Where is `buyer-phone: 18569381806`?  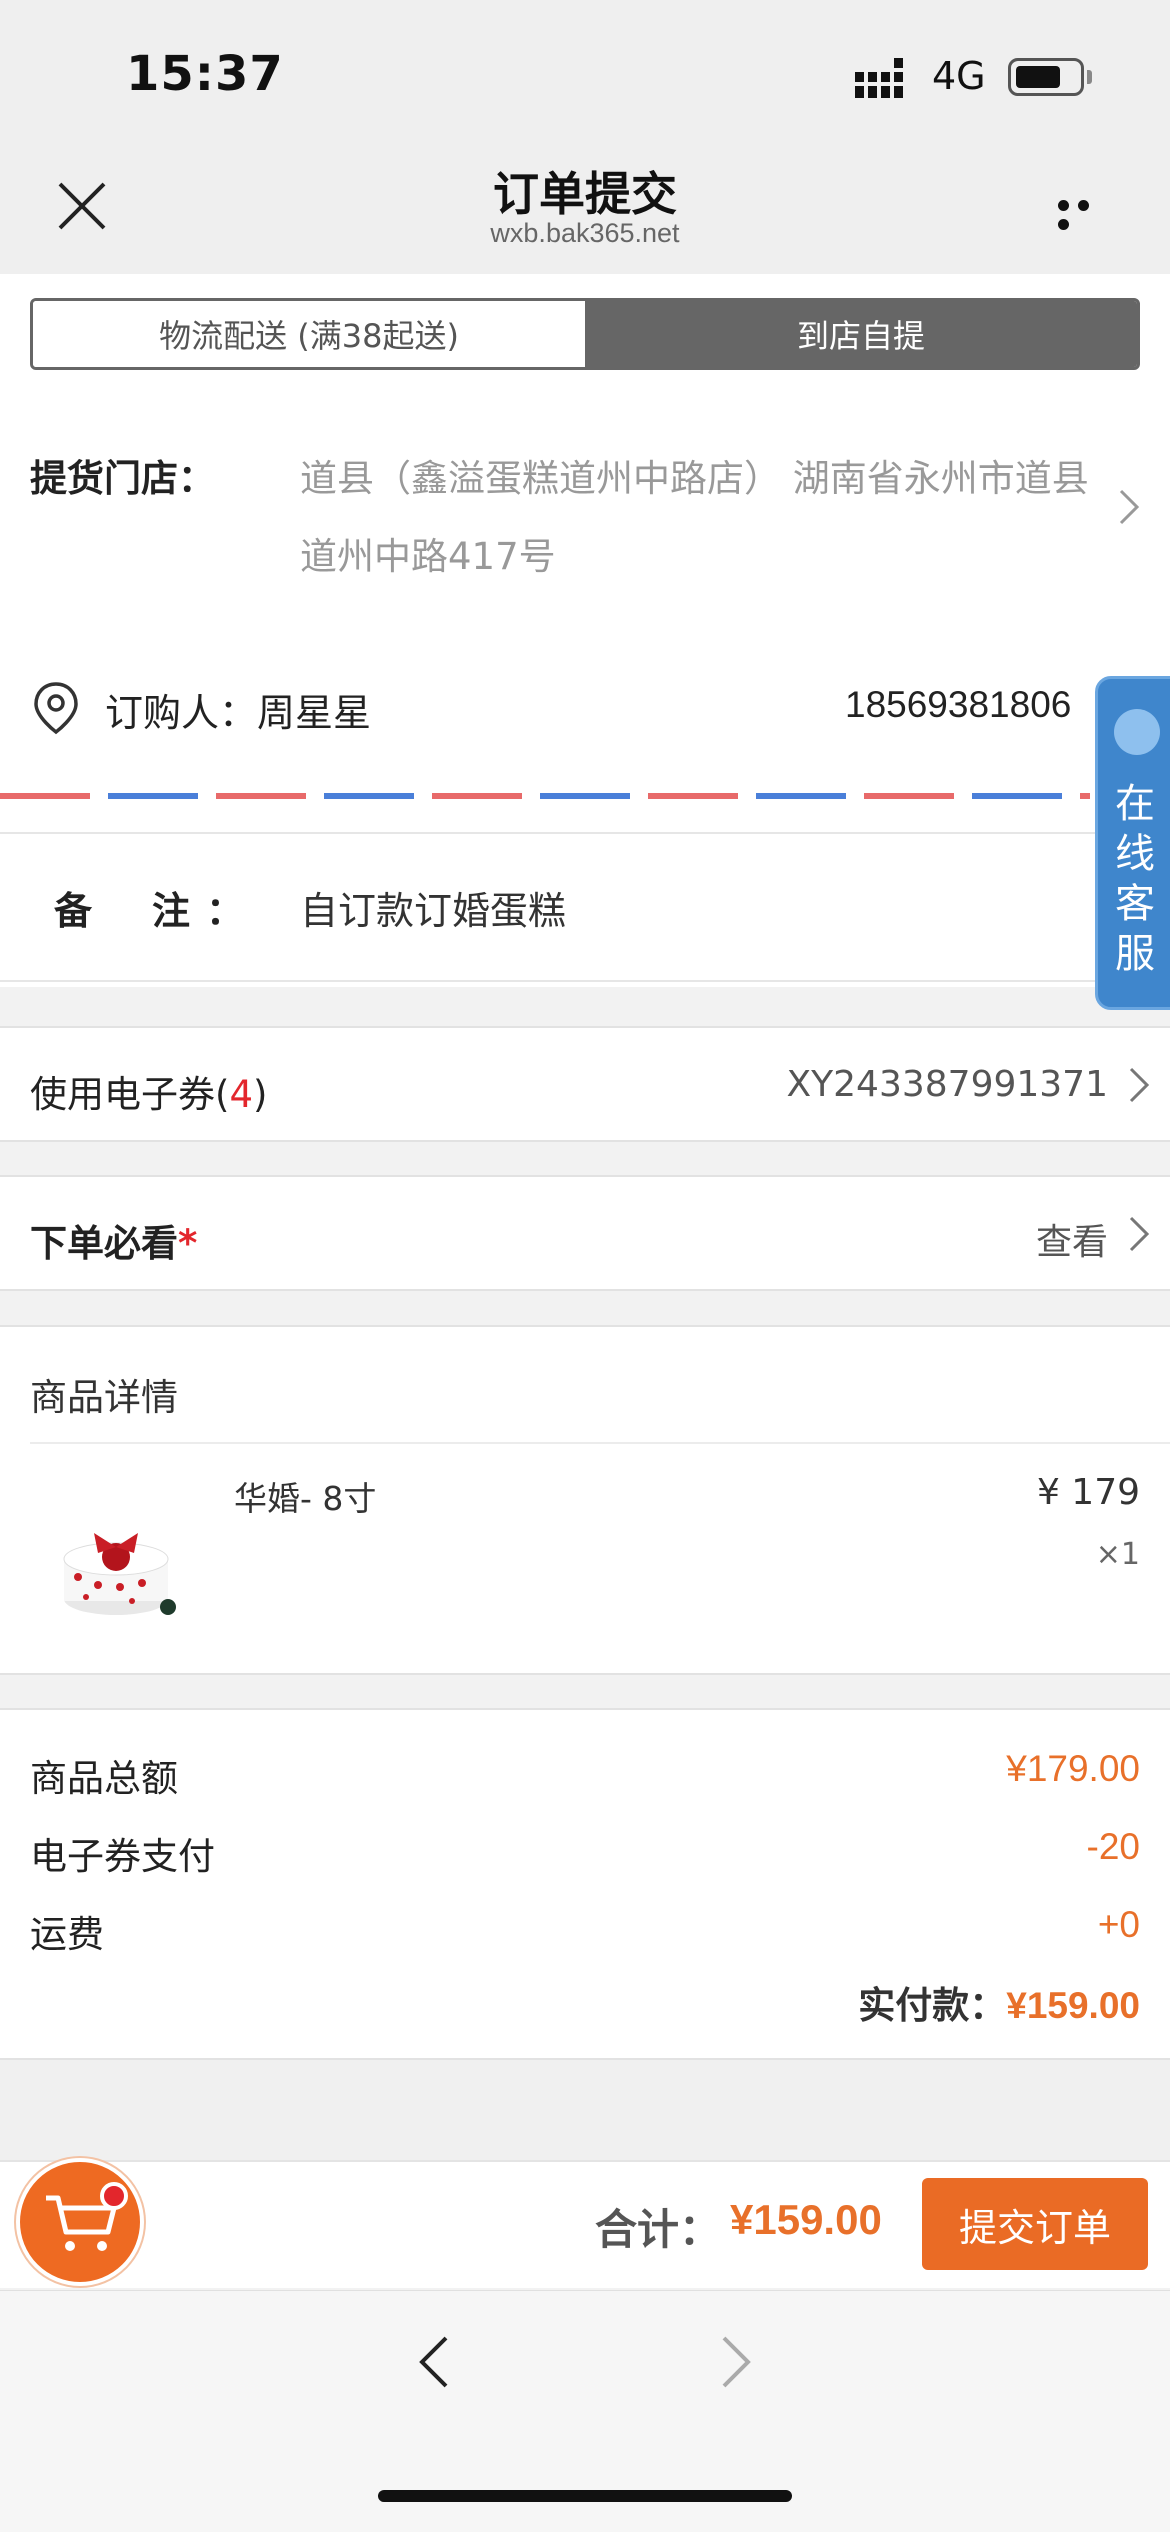
buyer-phone: 18569381806 is located at coordinates (958, 704).